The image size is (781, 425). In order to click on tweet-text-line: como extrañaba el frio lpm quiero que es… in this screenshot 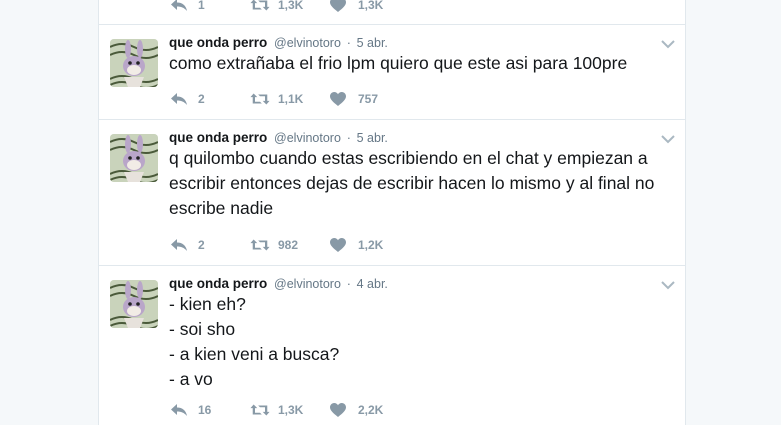, I will do `click(398, 63)`.